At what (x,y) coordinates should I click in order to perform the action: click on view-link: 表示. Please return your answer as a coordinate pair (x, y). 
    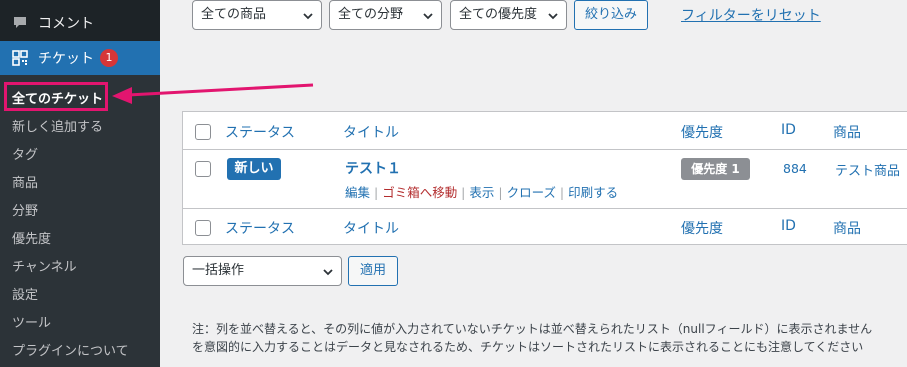
    Looking at the image, I should click on (481, 192).